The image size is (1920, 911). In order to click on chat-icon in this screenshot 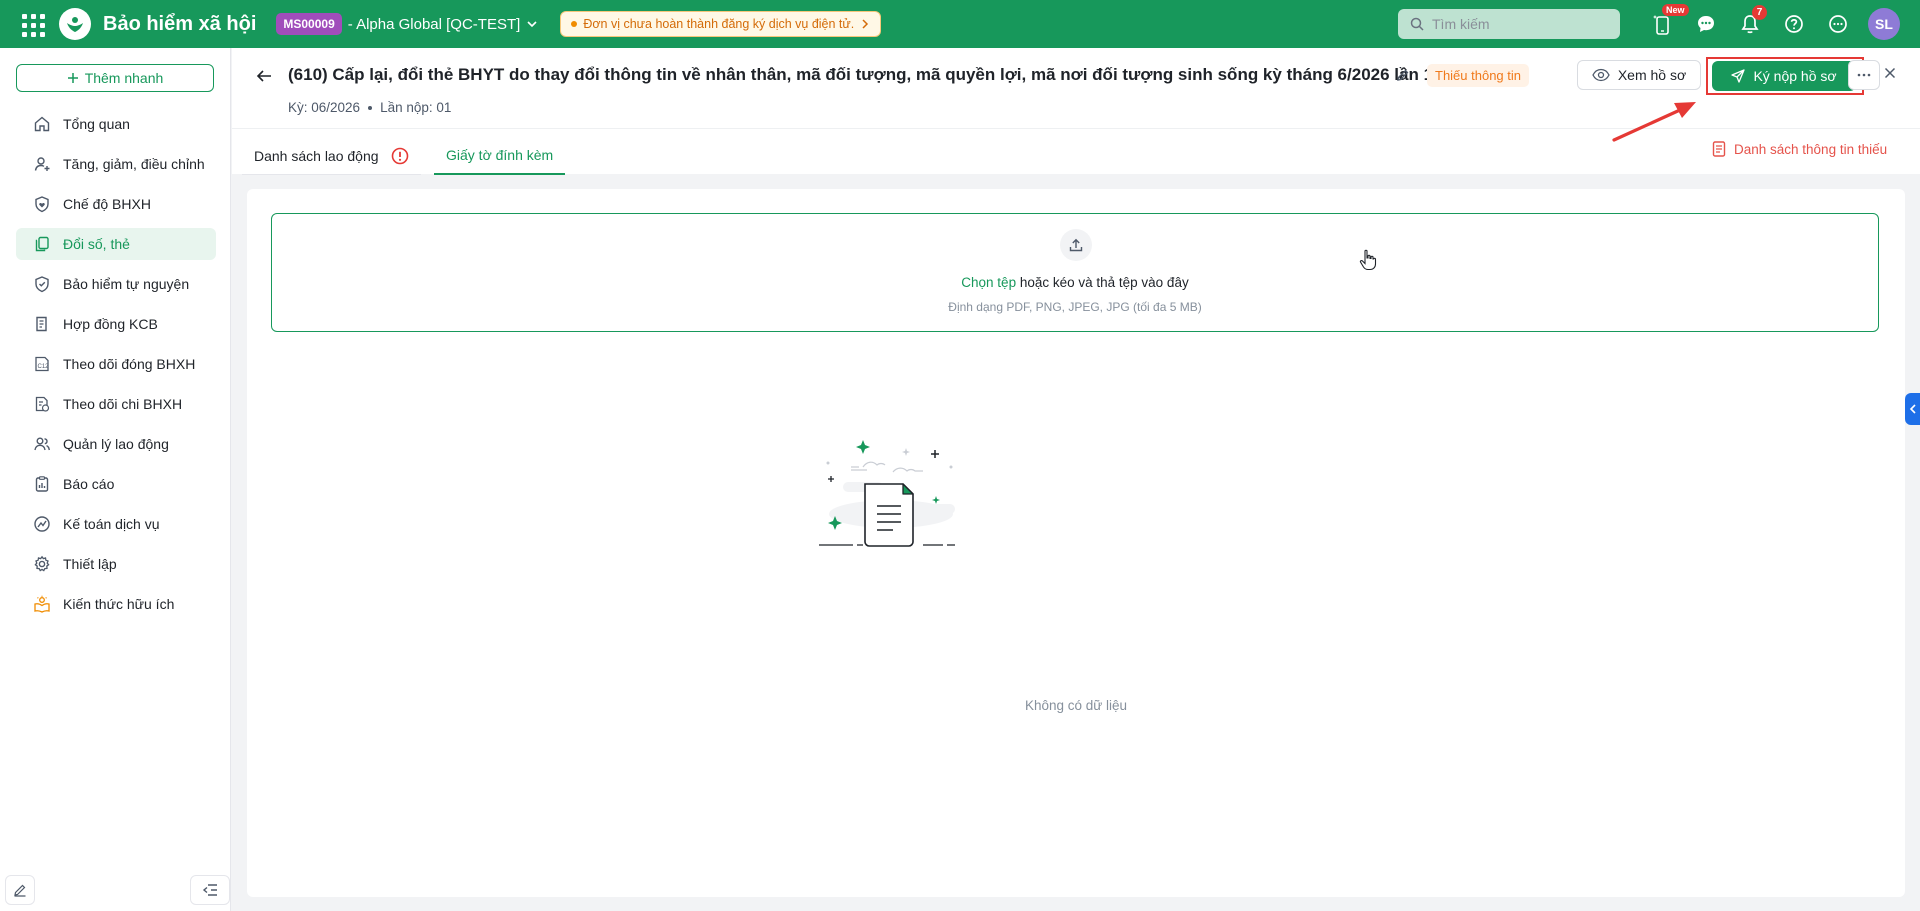, I will do `click(1706, 24)`.